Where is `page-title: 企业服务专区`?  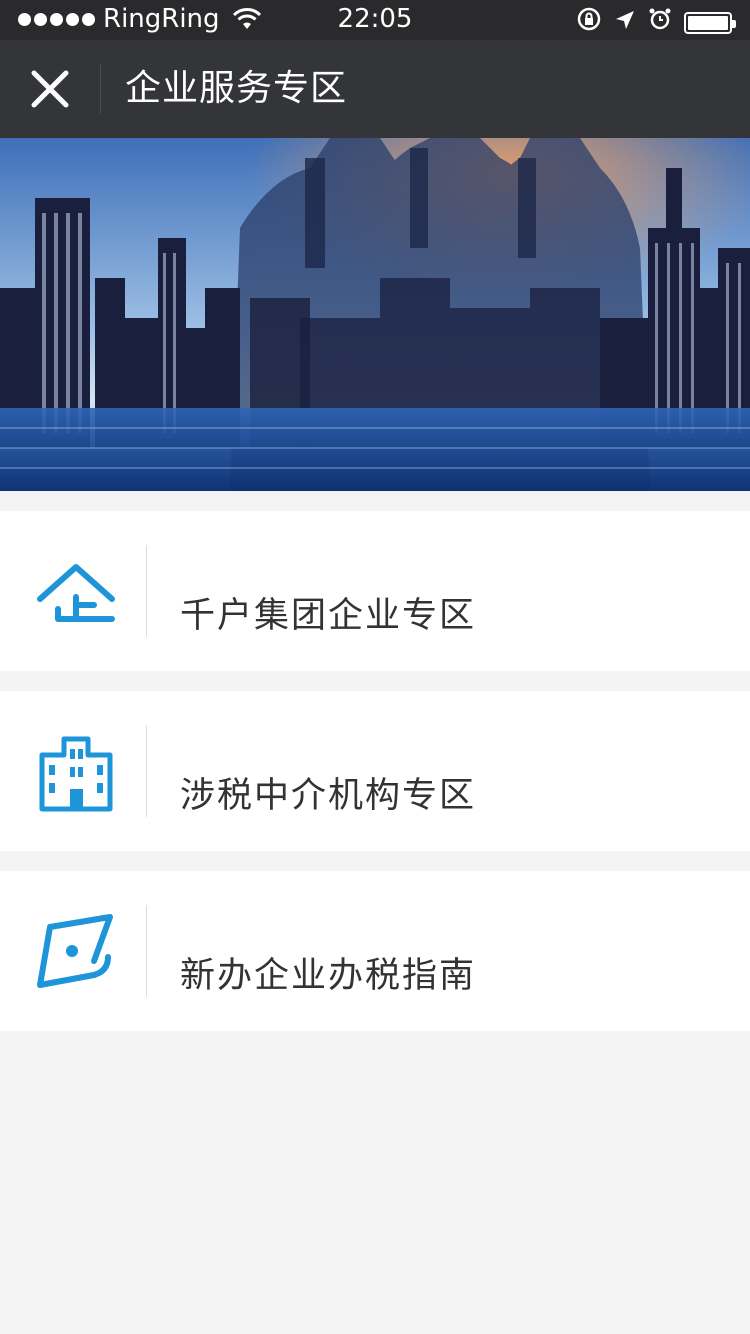
page-title: 企业服务专区 is located at coordinates (236, 88).